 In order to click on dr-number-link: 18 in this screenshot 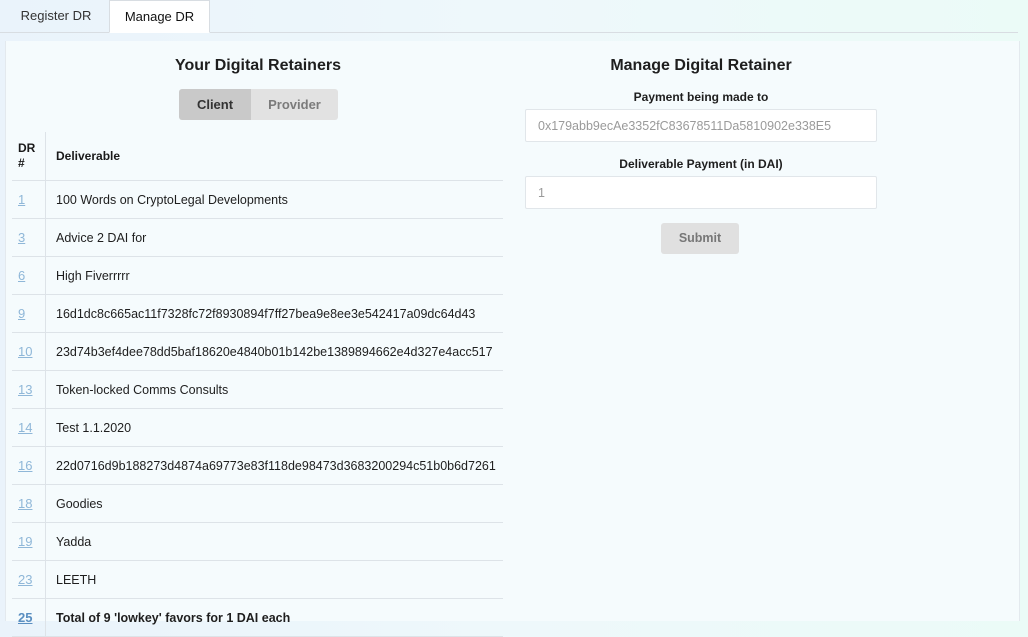, I will do `click(25, 503)`.